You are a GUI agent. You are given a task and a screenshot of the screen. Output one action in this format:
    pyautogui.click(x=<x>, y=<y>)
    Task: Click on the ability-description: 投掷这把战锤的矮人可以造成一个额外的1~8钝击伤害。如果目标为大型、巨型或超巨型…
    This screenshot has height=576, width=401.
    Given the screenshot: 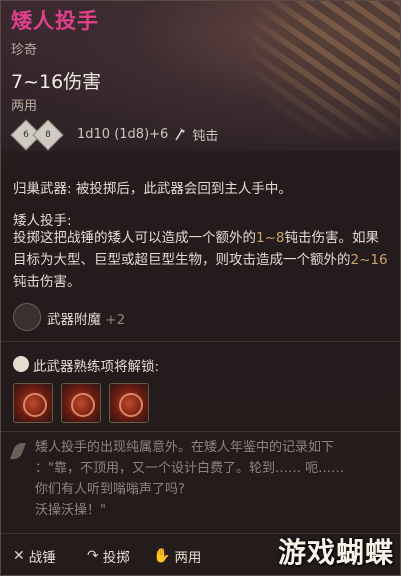 What is the action you would take?
    pyautogui.click(x=200, y=260)
    